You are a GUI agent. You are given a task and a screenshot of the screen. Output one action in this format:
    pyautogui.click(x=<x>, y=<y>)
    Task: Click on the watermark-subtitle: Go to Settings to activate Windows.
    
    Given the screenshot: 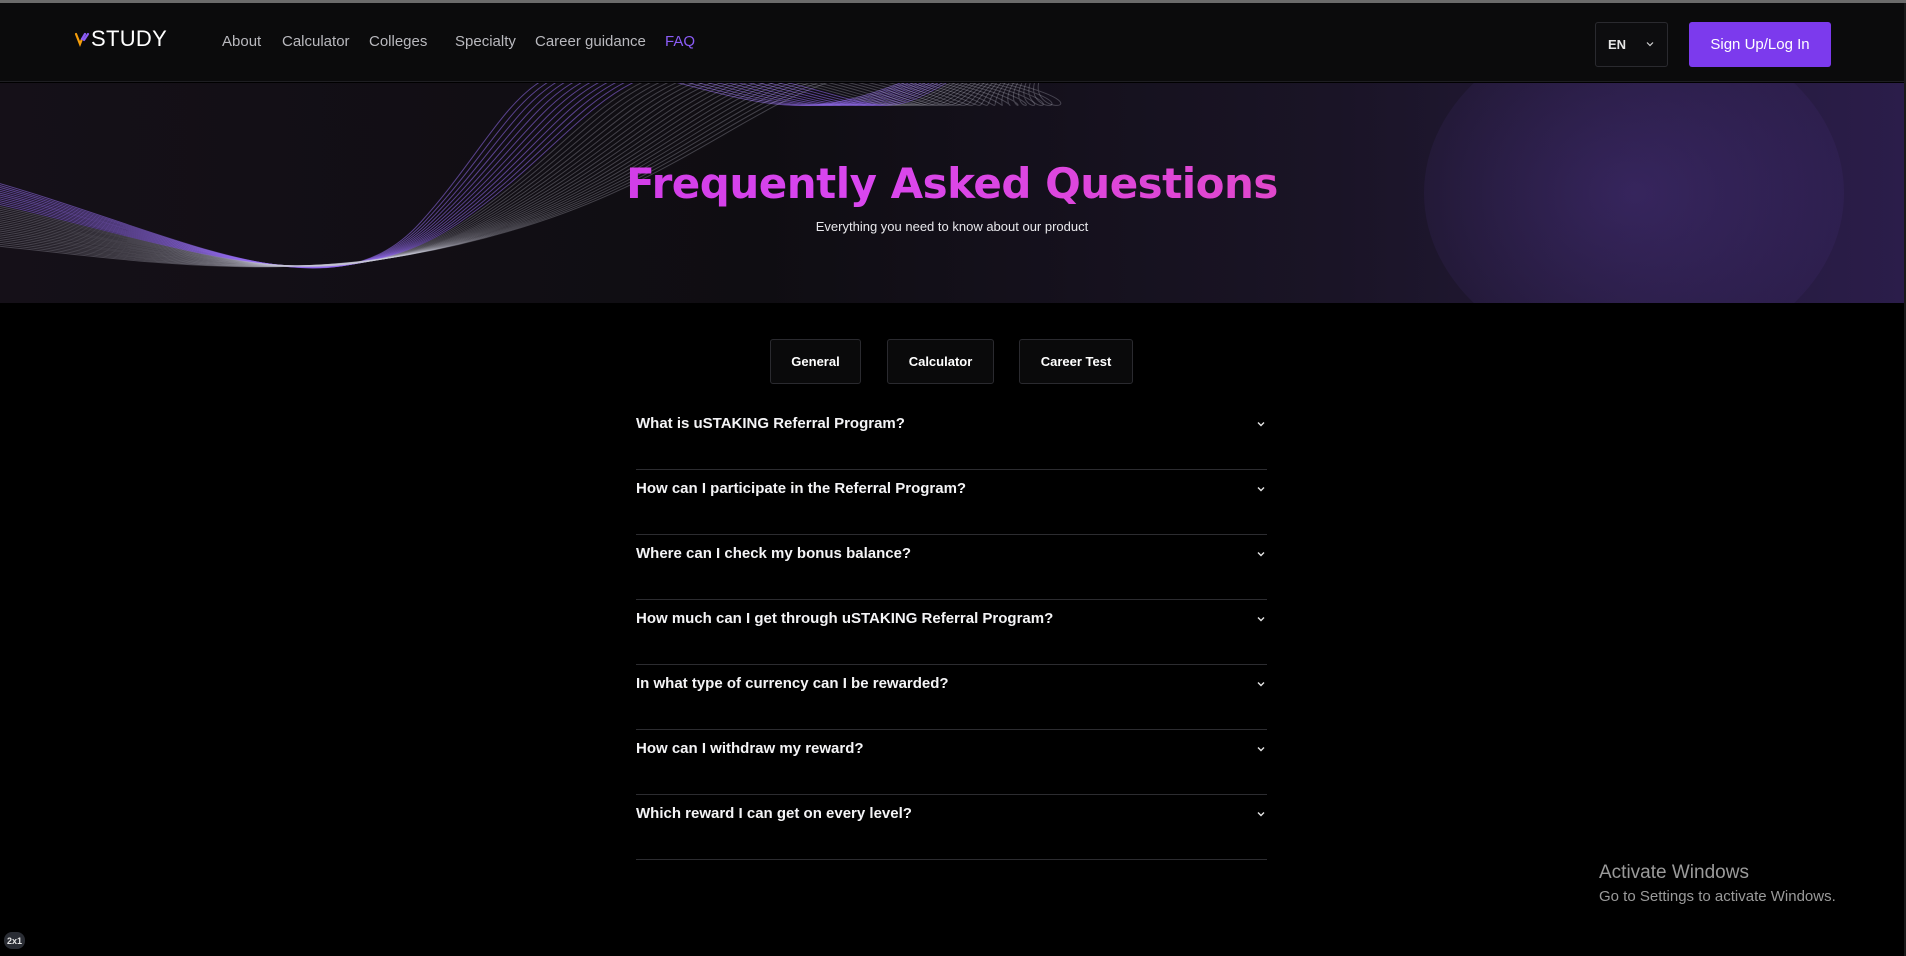 What is the action you would take?
    pyautogui.click(x=1717, y=896)
    